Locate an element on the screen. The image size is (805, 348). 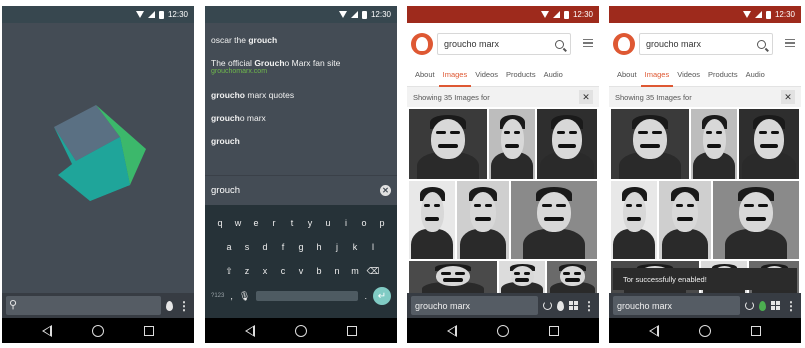
key-c: c is located at coordinates (283, 271).